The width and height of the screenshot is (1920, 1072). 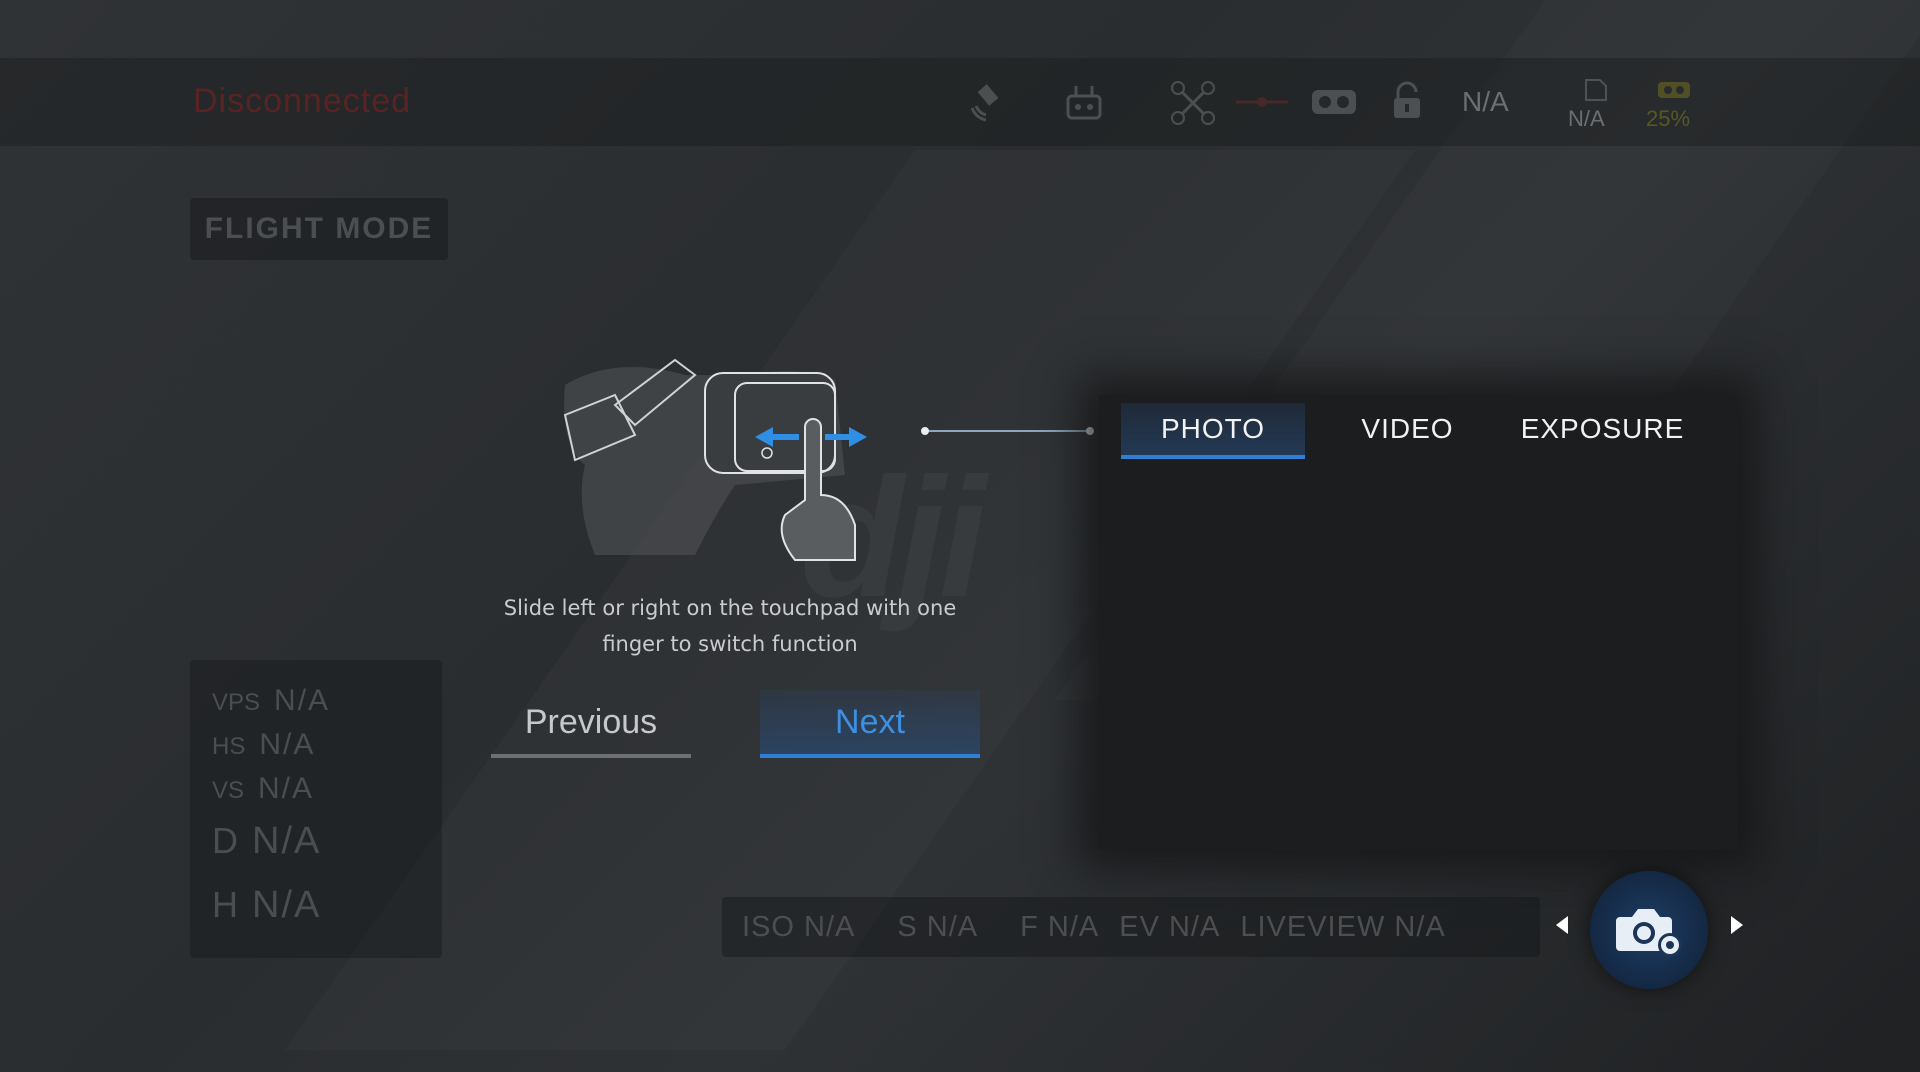 What do you see at coordinates (1602, 429) in the screenshot?
I see `tab-exposure: EXPOSURE` at bounding box center [1602, 429].